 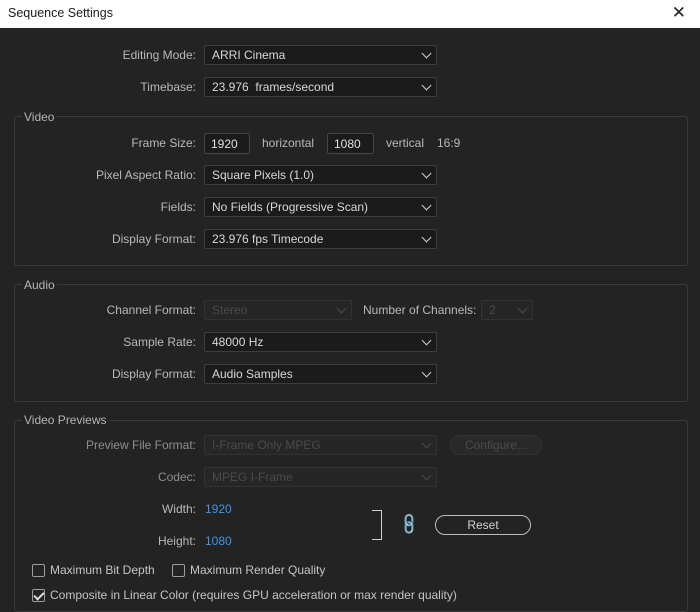 What do you see at coordinates (290, 207) in the screenshot?
I see `fields-value: No Fields (Progressive Scan)` at bounding box center [290, 207].